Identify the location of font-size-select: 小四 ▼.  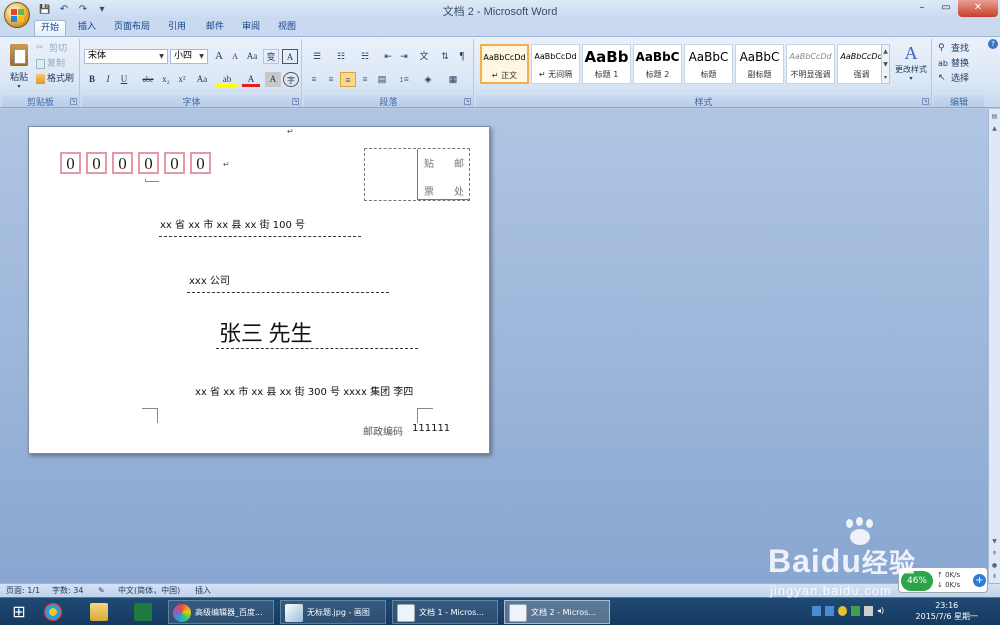
(189, 56).